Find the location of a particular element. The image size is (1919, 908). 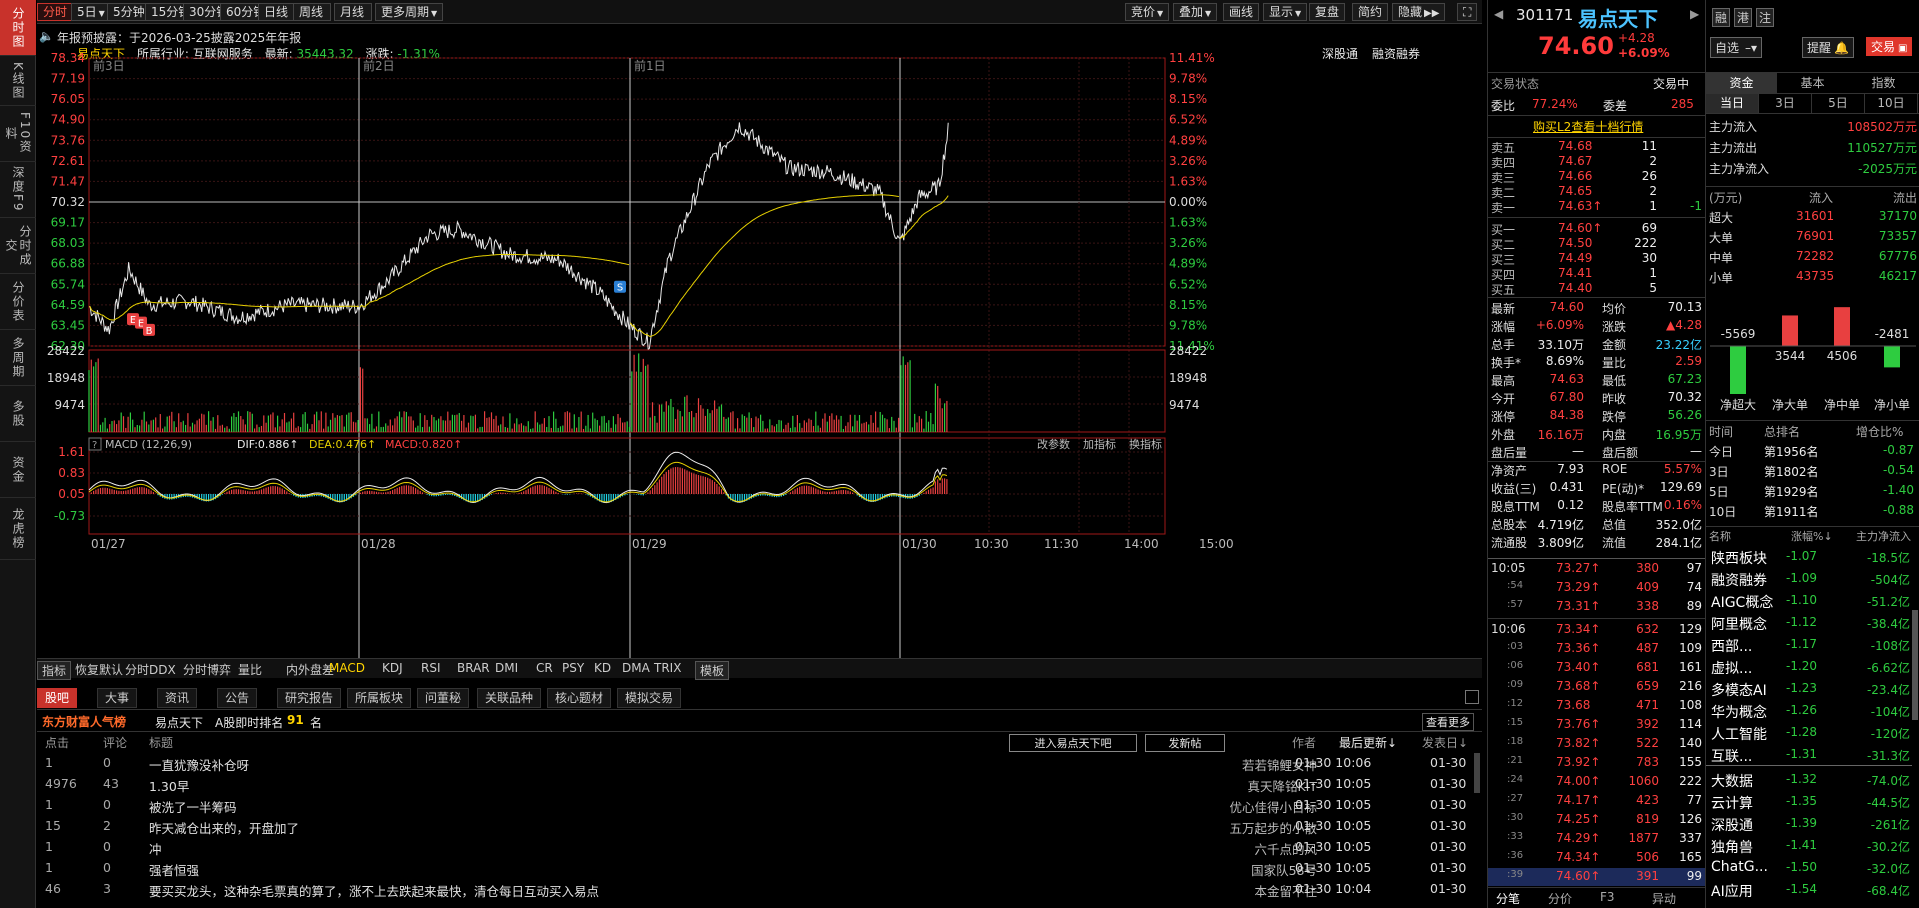

tick-row: :09 73.68↑ 659 216 is located at coordinates (1596, 687).